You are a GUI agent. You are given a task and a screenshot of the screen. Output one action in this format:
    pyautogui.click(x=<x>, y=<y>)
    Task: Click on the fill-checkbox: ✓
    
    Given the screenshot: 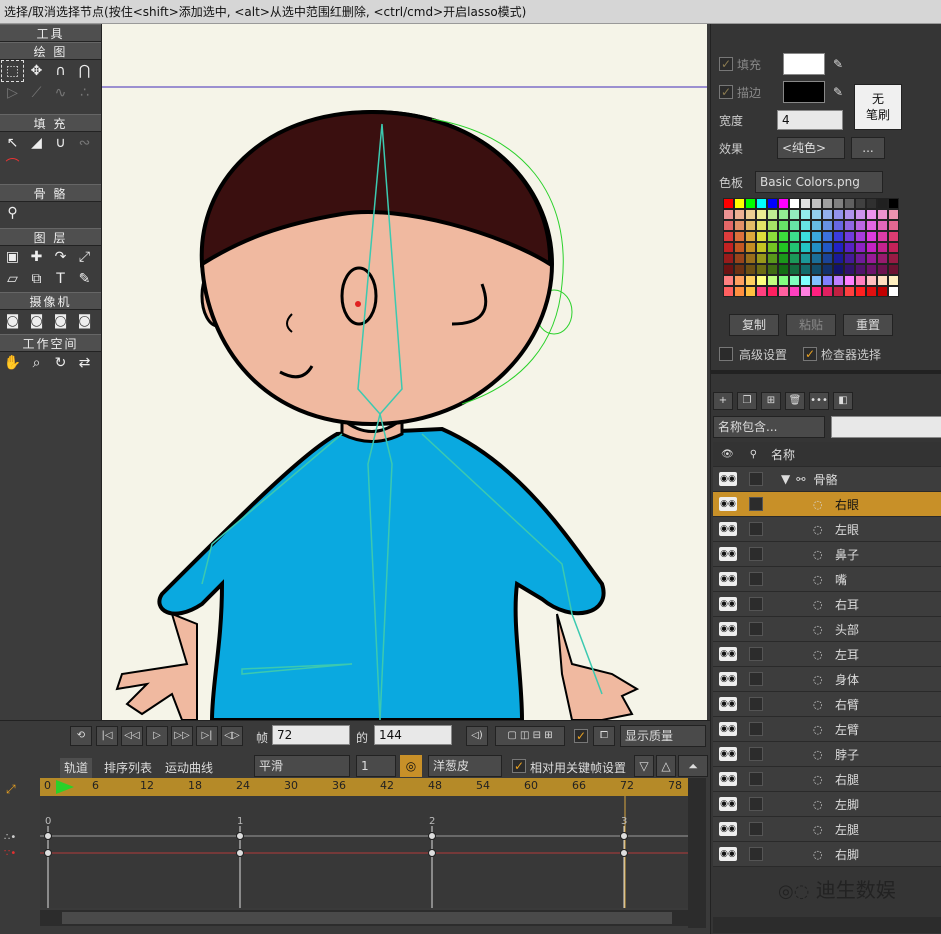 What is the action you would take?
    pyautogui.click(x=726, y=64)
    